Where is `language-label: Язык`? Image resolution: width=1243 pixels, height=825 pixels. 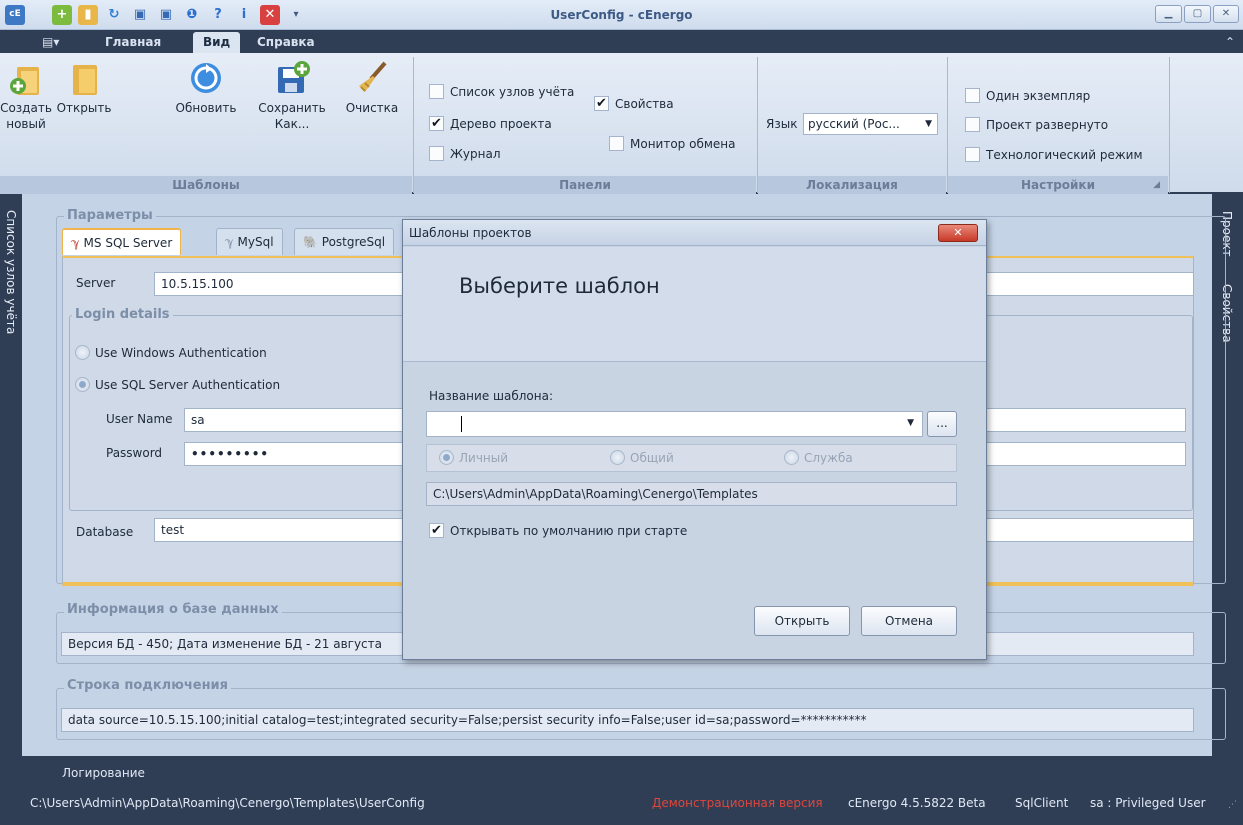
language-label: Язык is located at coordinates (782, 124).